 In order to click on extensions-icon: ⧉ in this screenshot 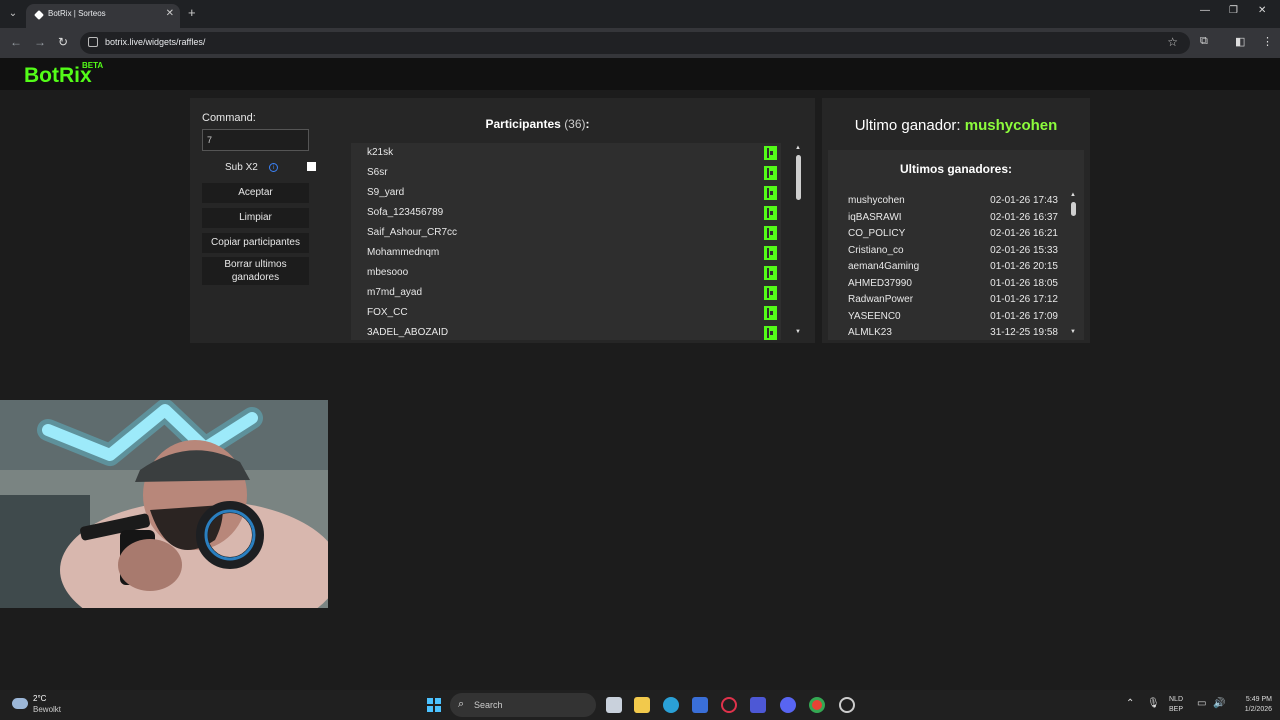, I will do `click(1204, 41)`.